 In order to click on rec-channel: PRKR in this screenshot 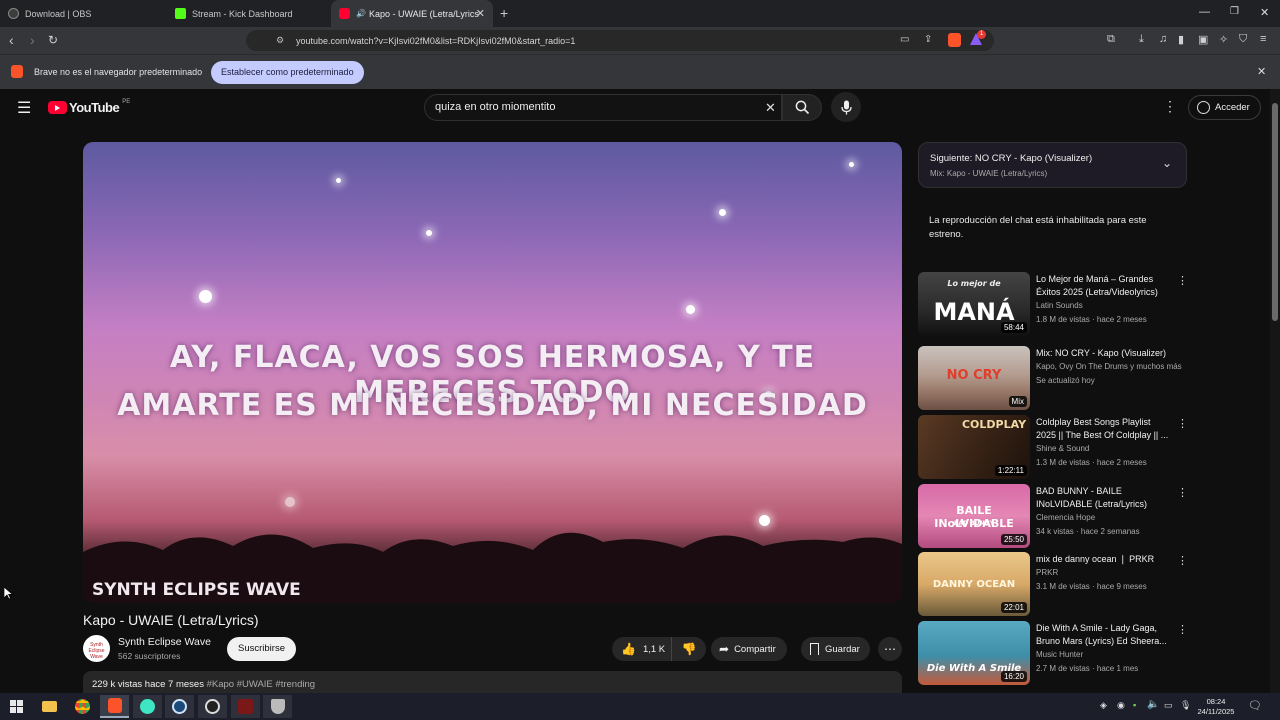, I will do `click(1047, 572)`.